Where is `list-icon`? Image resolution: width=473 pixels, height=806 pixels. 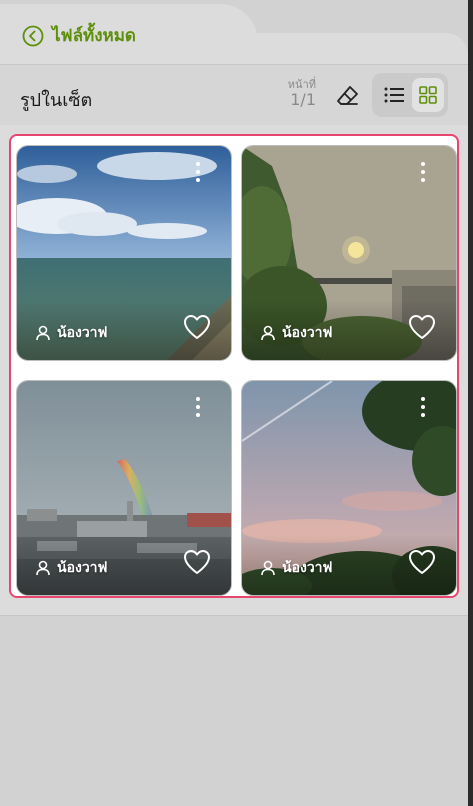
list-icon is located at coordinates (394, 95).